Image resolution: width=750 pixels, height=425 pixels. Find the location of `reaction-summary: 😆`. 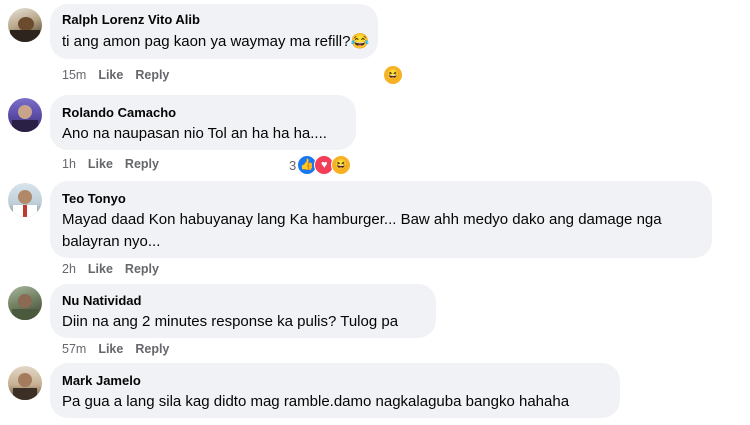

reaction-summary: 😆 is located at coordinates (393, 75).